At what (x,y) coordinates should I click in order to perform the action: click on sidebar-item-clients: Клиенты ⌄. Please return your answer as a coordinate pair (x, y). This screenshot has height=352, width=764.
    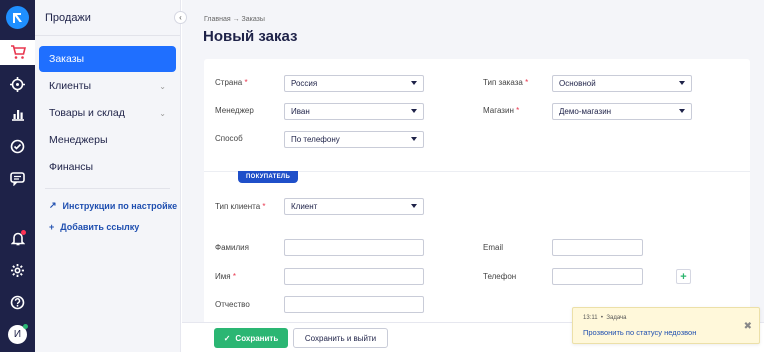
    Looking at the image, I should click on (107, 86).